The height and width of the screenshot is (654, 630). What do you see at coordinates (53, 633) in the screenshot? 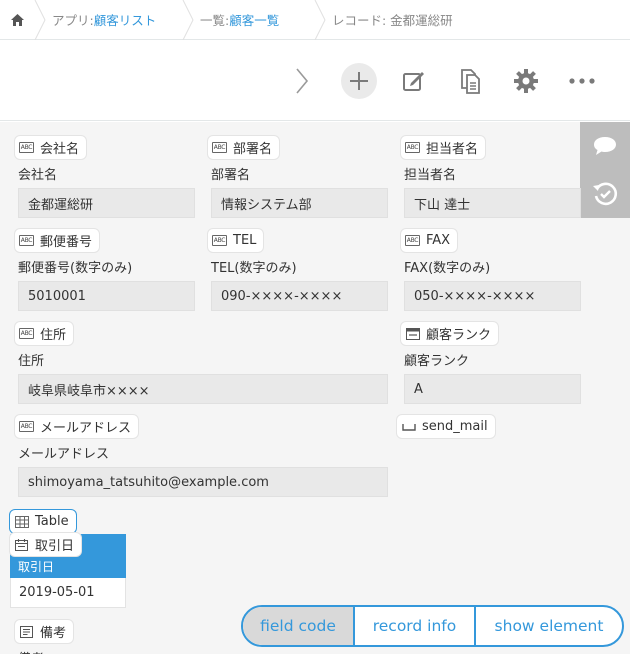
I see `field-code-notes-text: 備考` at bounding box center [53, 633].